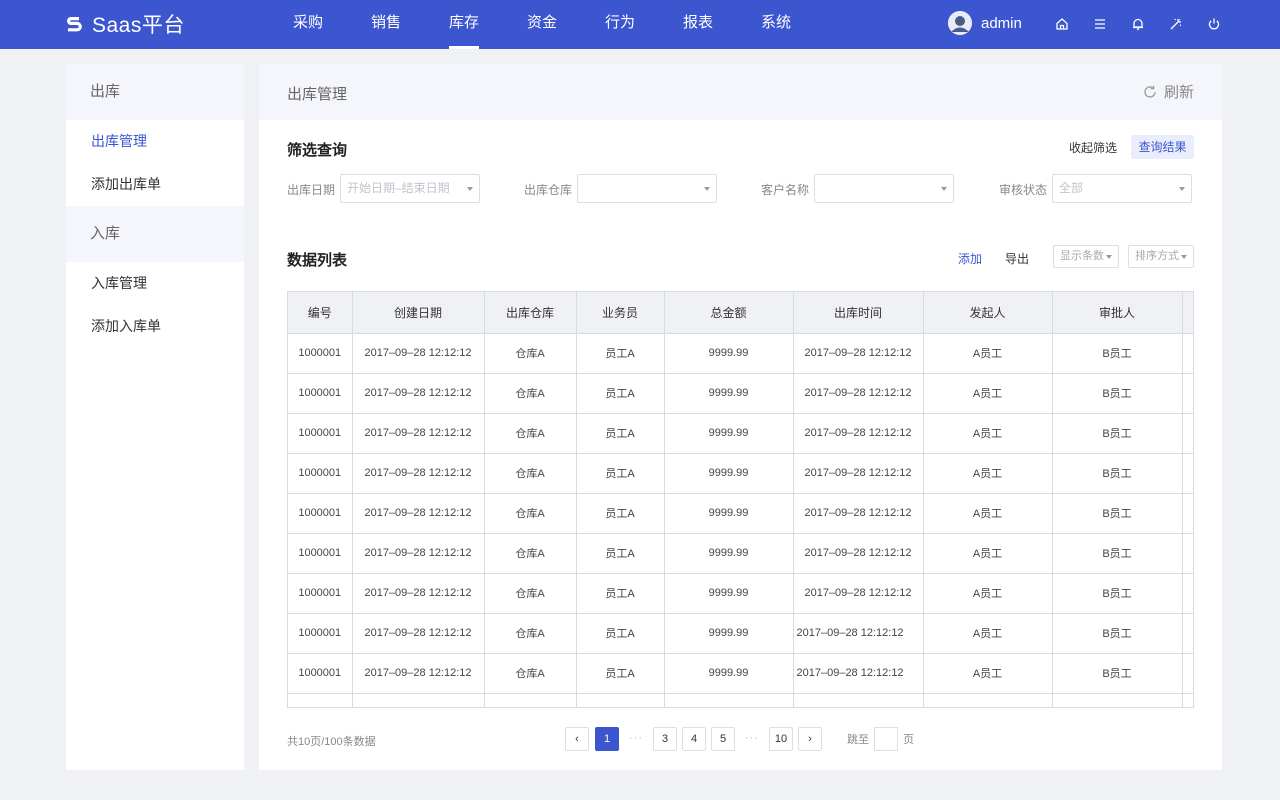 This screenshot has width=1280, height=800. I want to click on logo-icon, so click(74, 24).